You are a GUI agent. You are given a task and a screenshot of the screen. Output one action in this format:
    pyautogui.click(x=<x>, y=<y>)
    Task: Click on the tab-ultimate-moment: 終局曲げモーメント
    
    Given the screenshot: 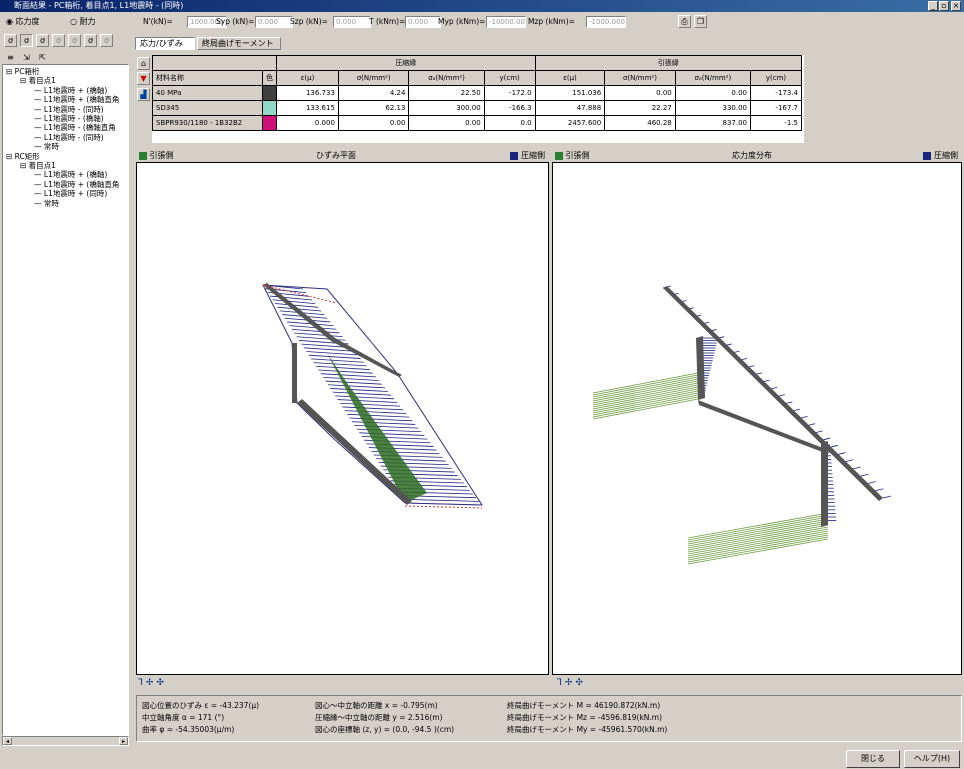 What is the action you would take?
    pyautogui.click(x=239, y=43)
    